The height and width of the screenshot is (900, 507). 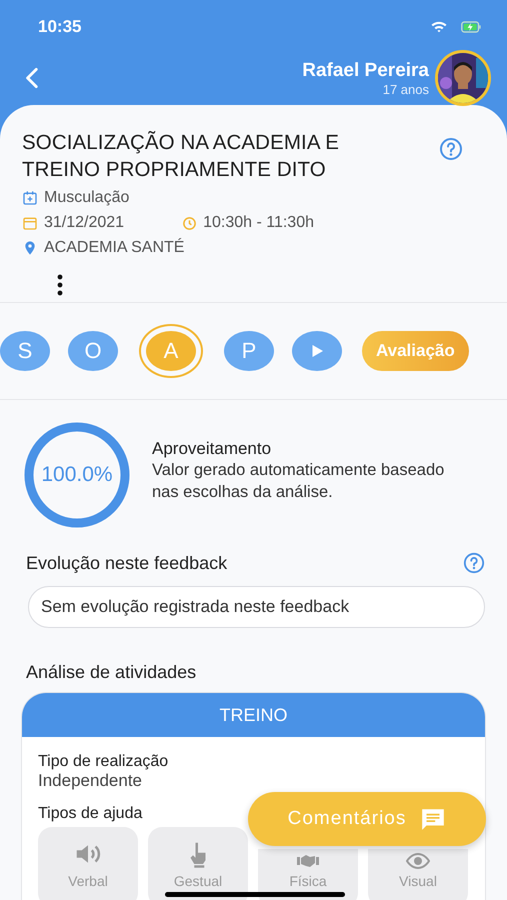 What do you see at coordinates (103, 762) in the screenshot?
I see `field-label: Tipo de realização` at bounding box center [103, 762].